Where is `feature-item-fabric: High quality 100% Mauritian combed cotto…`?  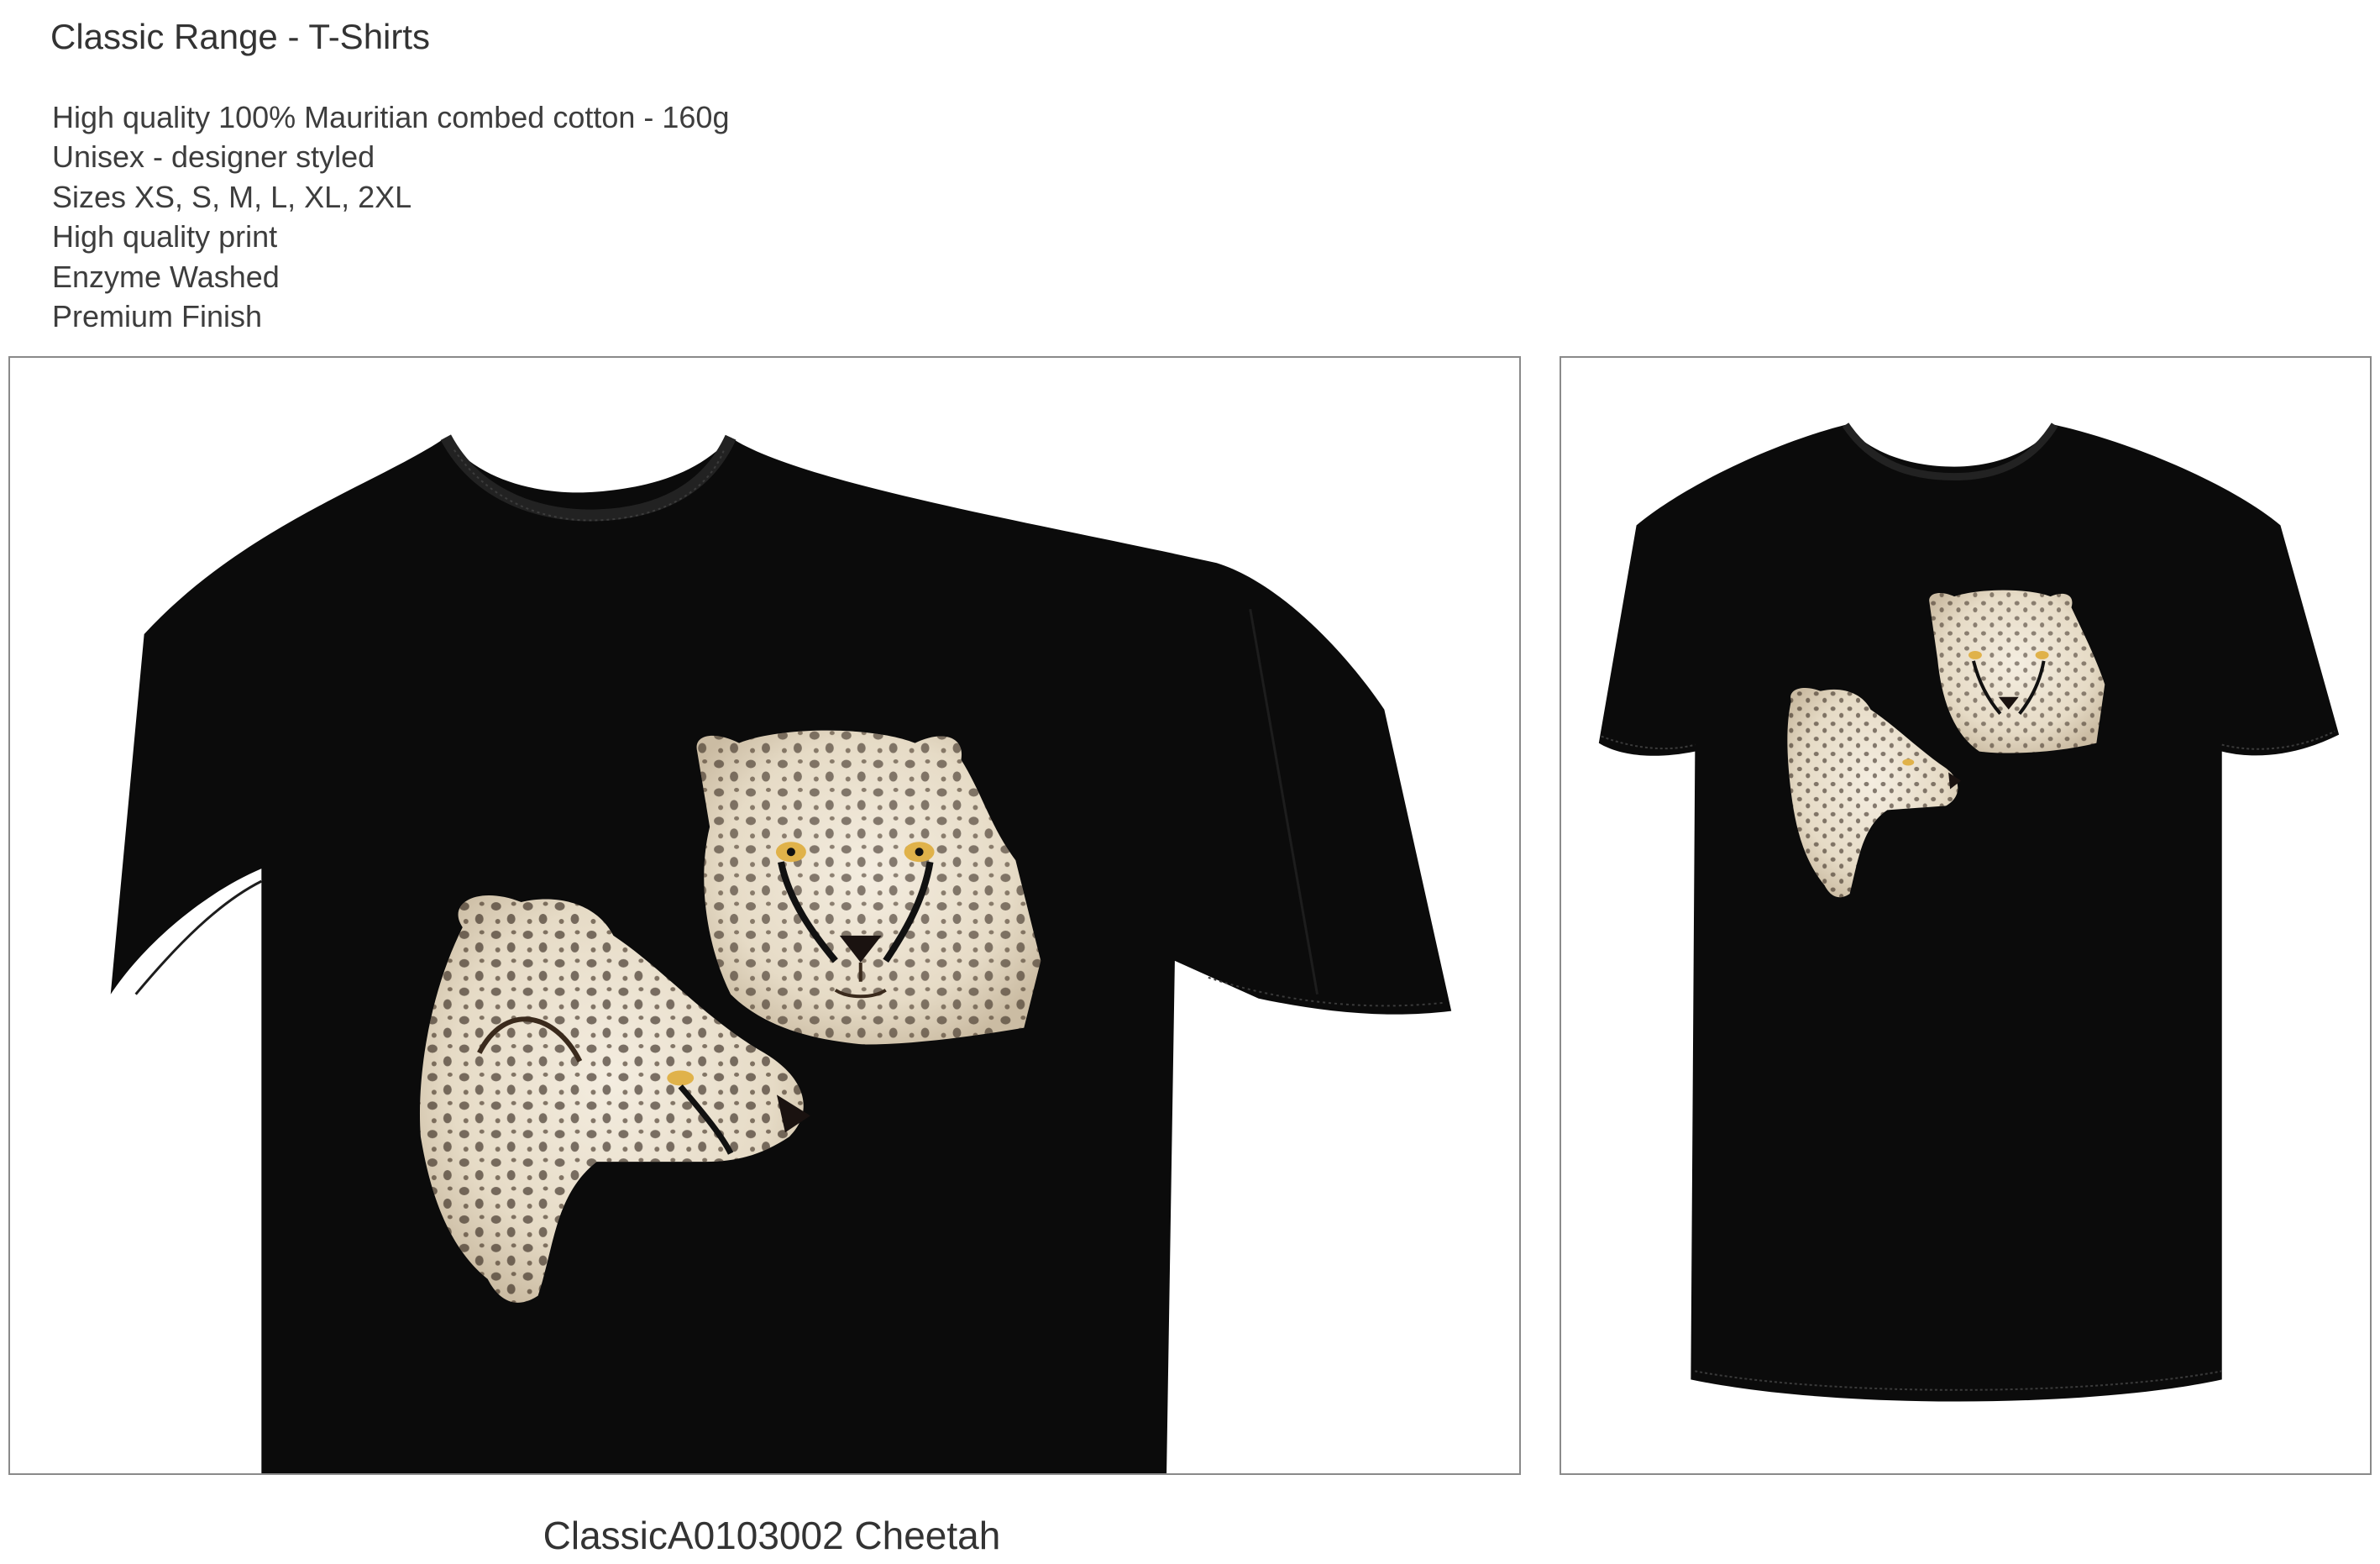
feature-item-fabric: High quality 100% Mauritian combed cotto… is located at coordinates (391, 117).